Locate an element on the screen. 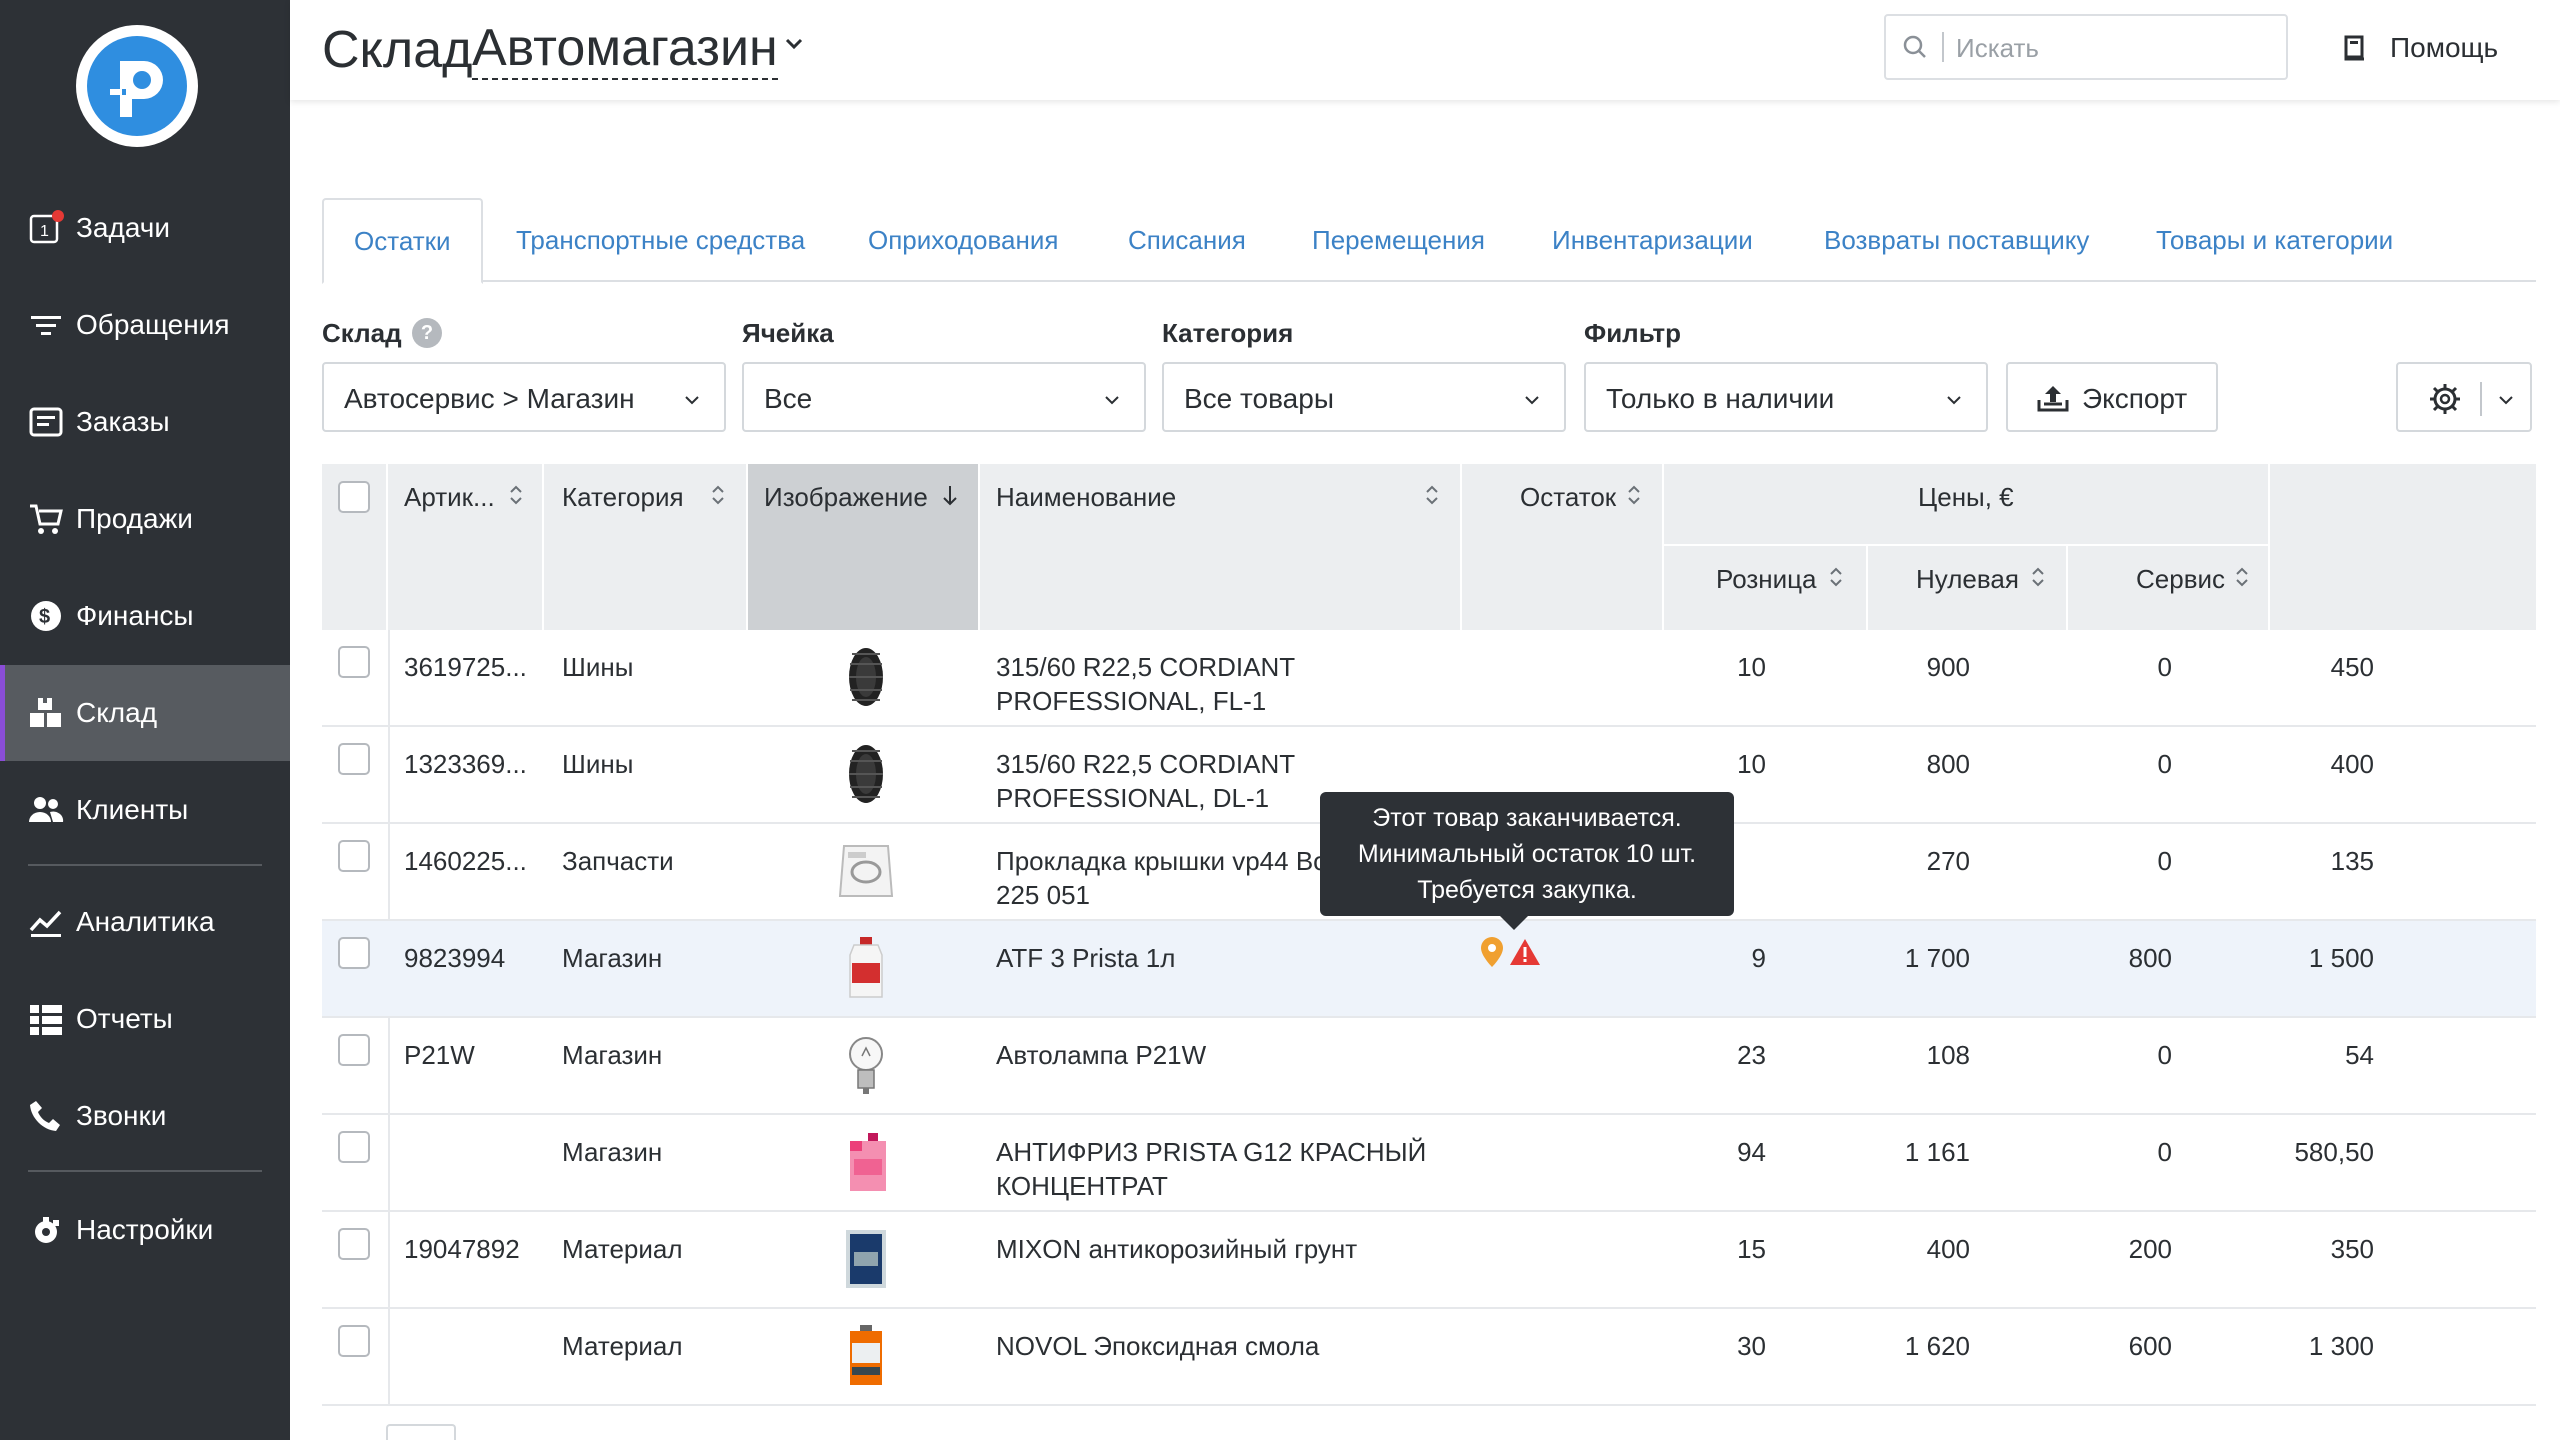 This screenshot has height=1440, width=2560. column-header-service: Сервис is located at coordinates (2180, 579).